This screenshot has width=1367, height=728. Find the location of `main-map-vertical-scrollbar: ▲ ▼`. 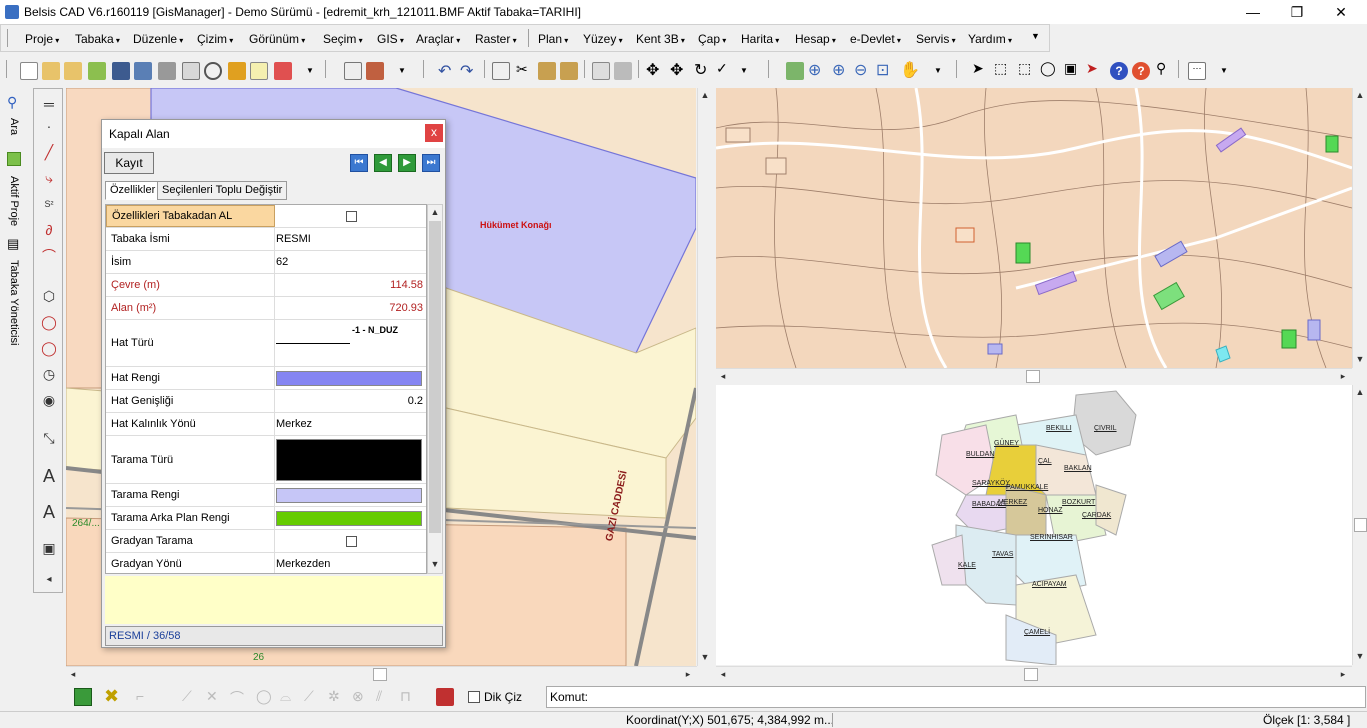

main-map-vertical-scrollbar: ▲ ▼ is located at coordinates (705, 377).